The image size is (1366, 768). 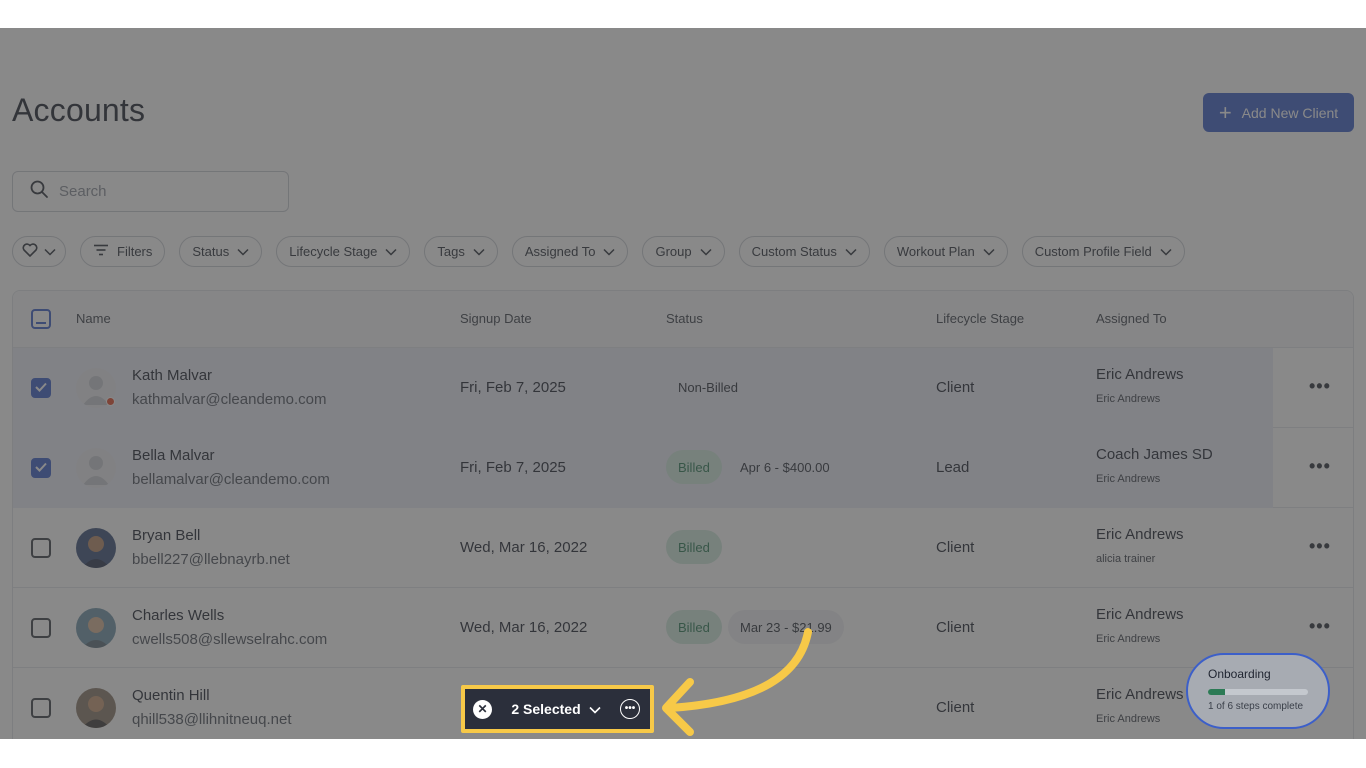 What do you see at coordinates (110, 401) in the screenshot?
I see `status-dot` at bounding box center [110, 401].